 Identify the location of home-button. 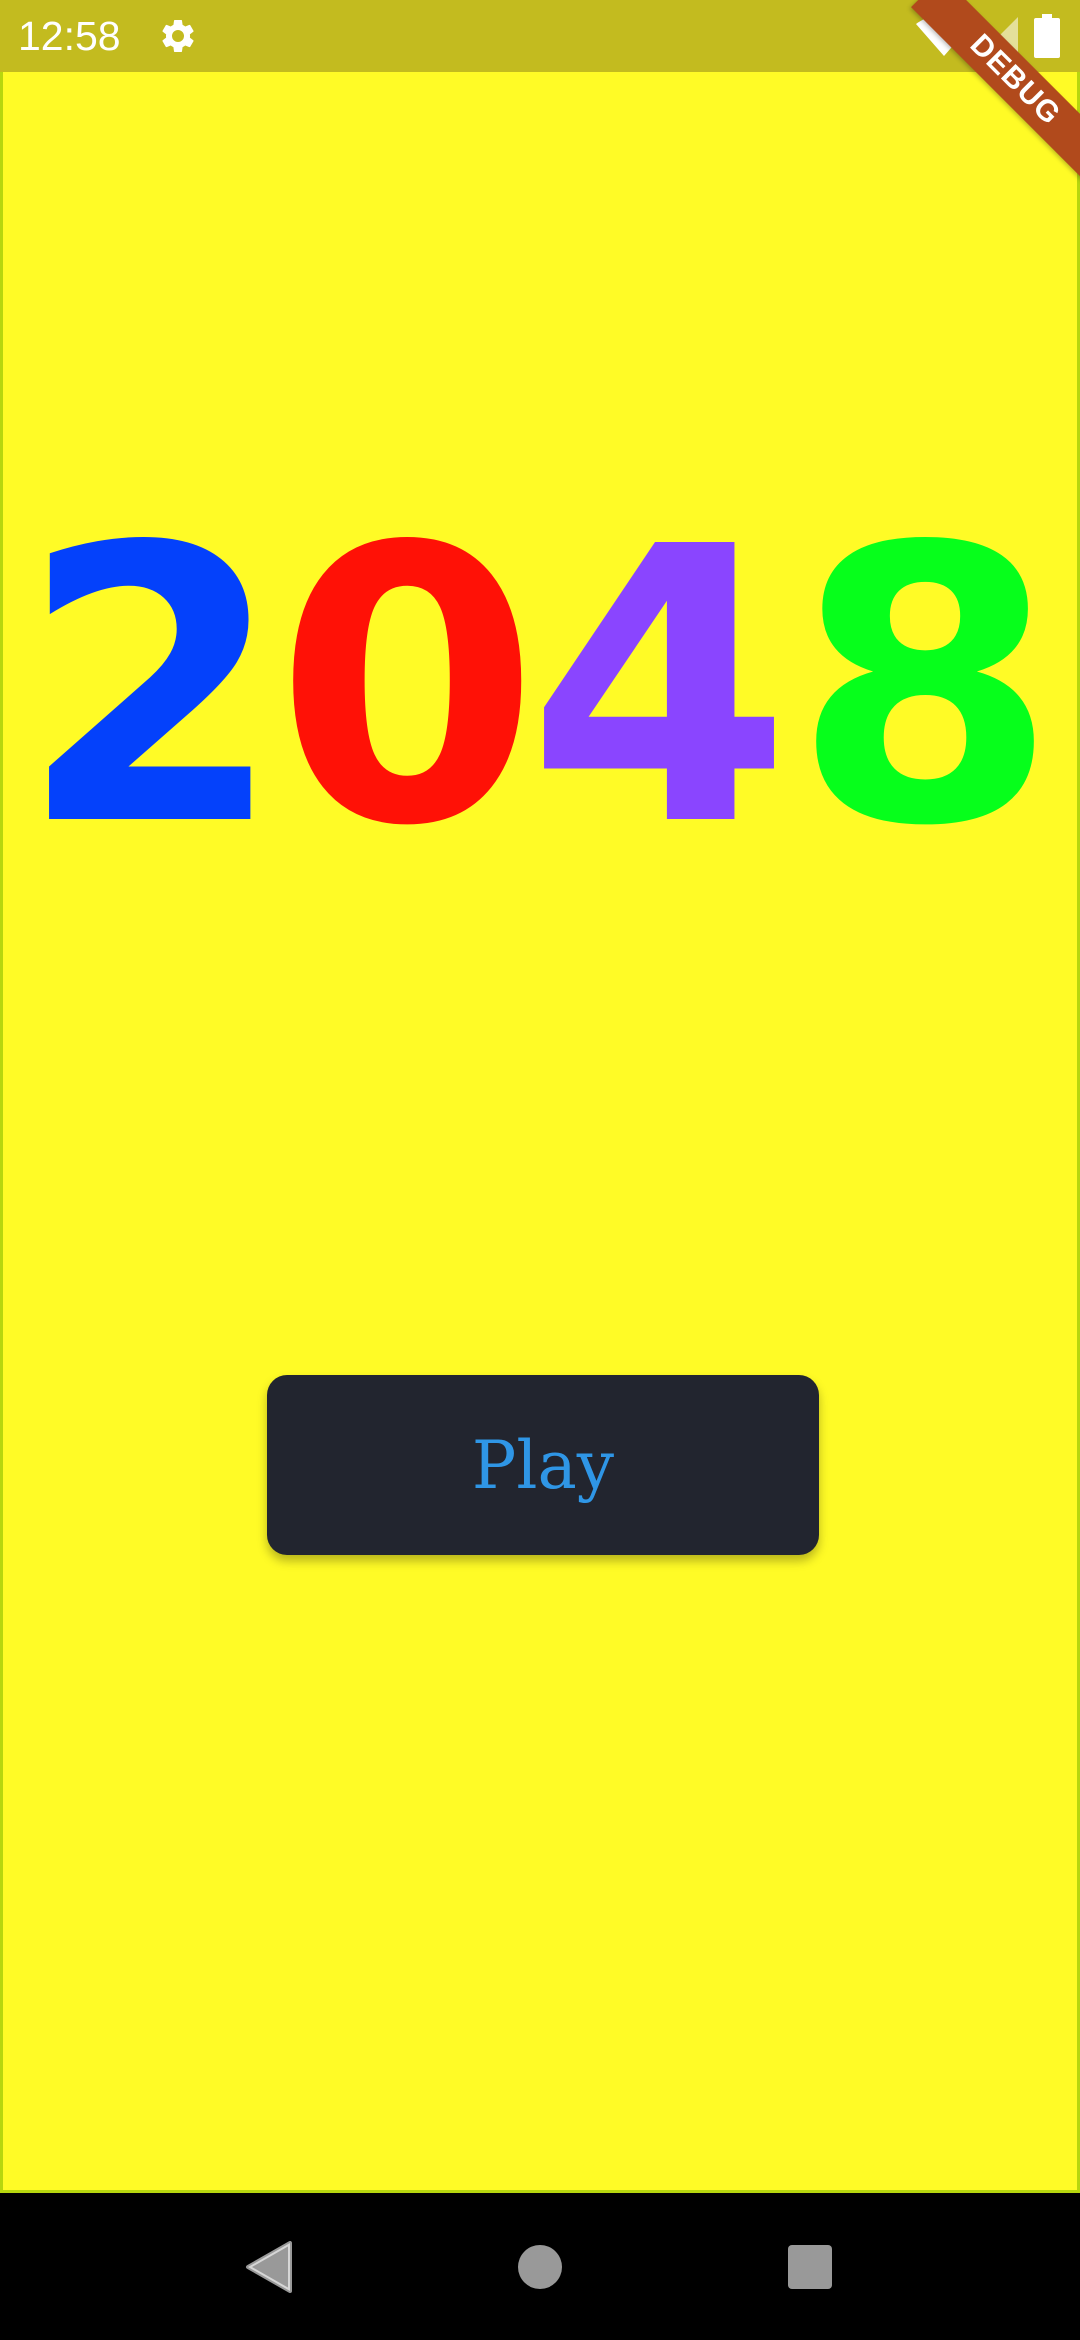
(540, 2266).